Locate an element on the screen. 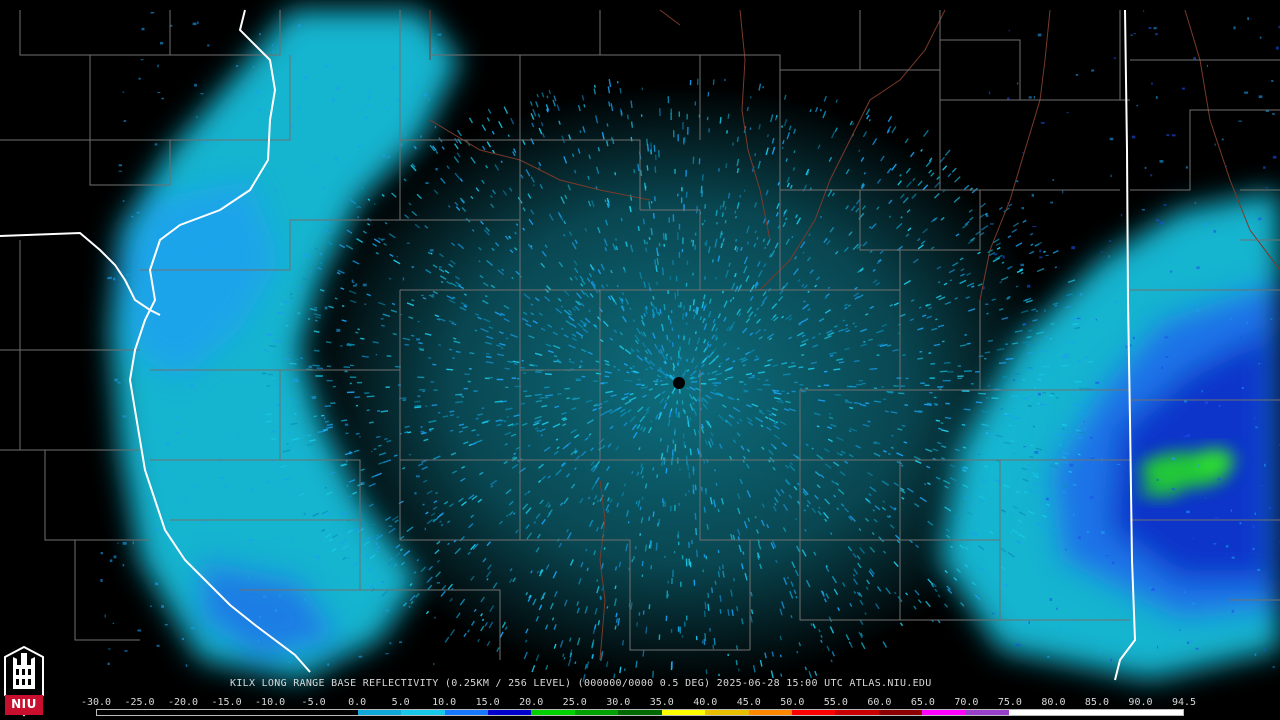 The height and width of the screenshot is (720, 1280). scale-label: 94.5 is located at coordinates (1184, 702).